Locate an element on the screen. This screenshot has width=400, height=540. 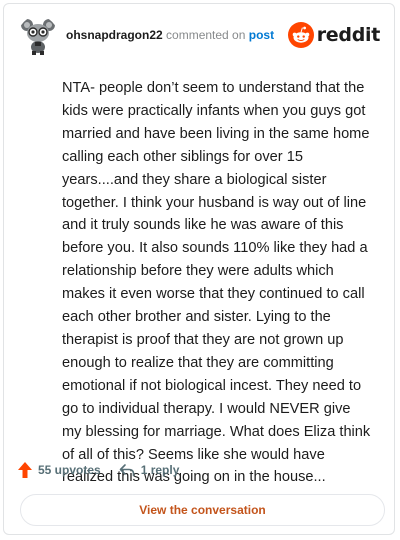
post-link: post is located at coordinates (261, 35).